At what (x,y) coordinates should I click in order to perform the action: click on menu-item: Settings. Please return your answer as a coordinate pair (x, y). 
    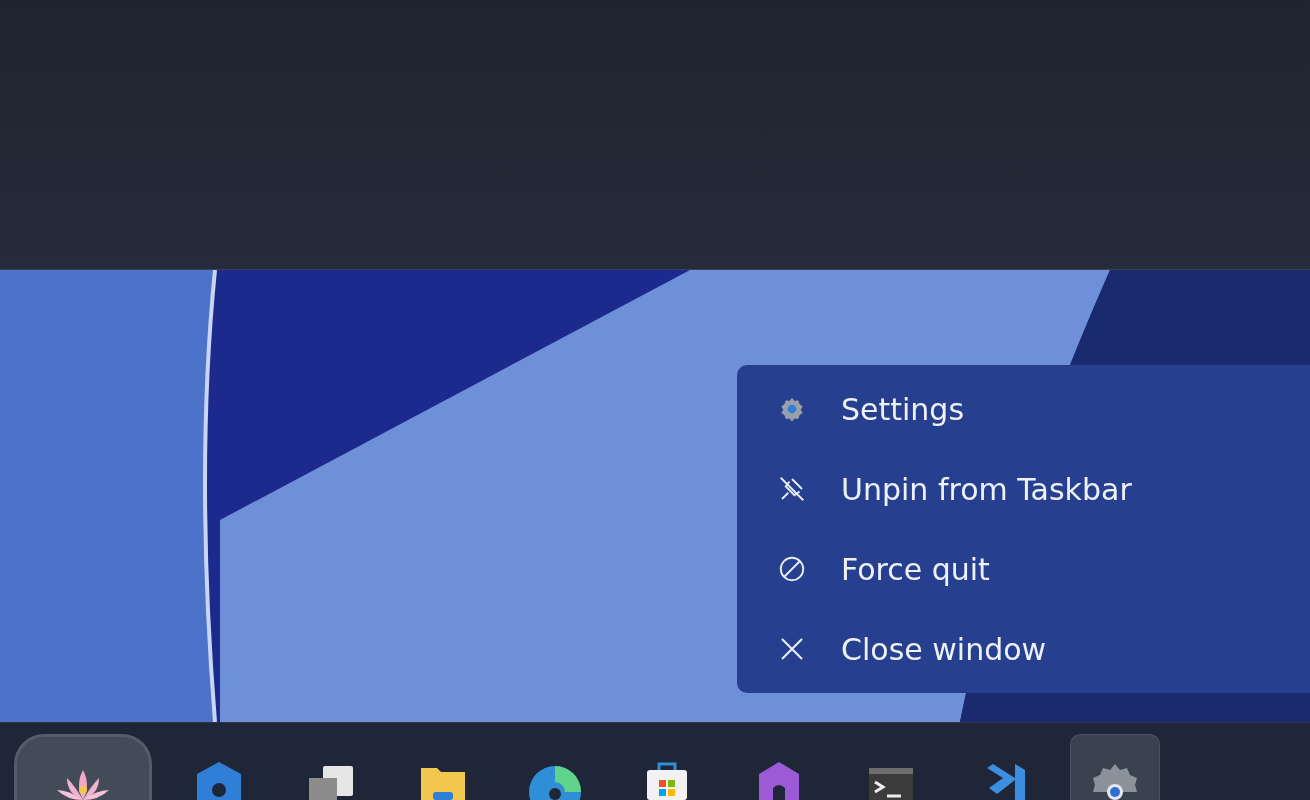
    Looking at the image, I should click on (1023, 409).